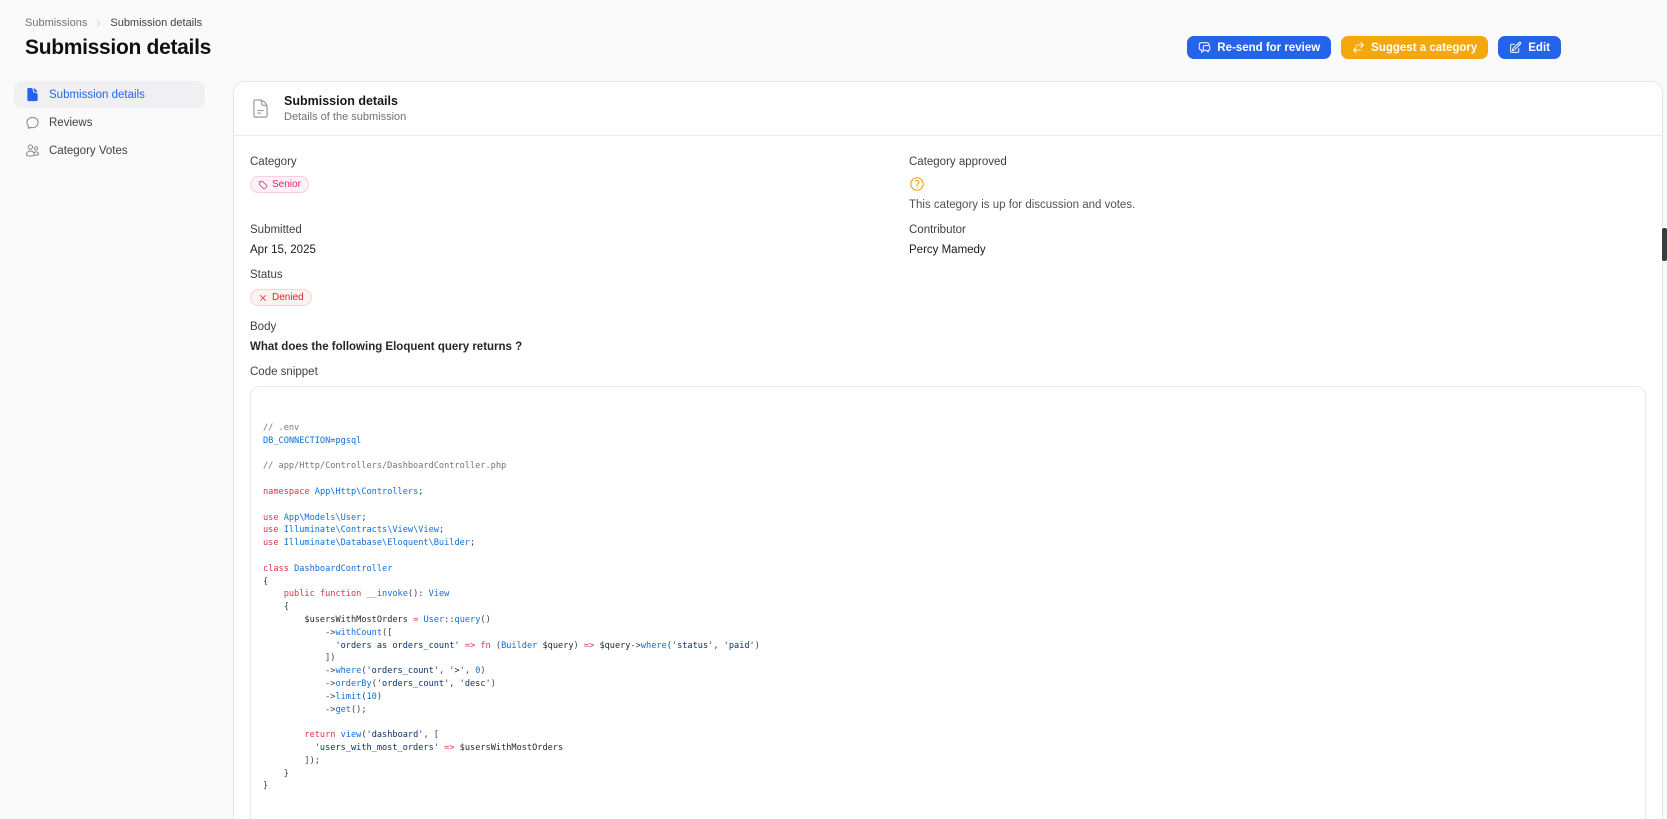  I want to click on breadcrumb-submissions: Submissions, so click(56, 23).